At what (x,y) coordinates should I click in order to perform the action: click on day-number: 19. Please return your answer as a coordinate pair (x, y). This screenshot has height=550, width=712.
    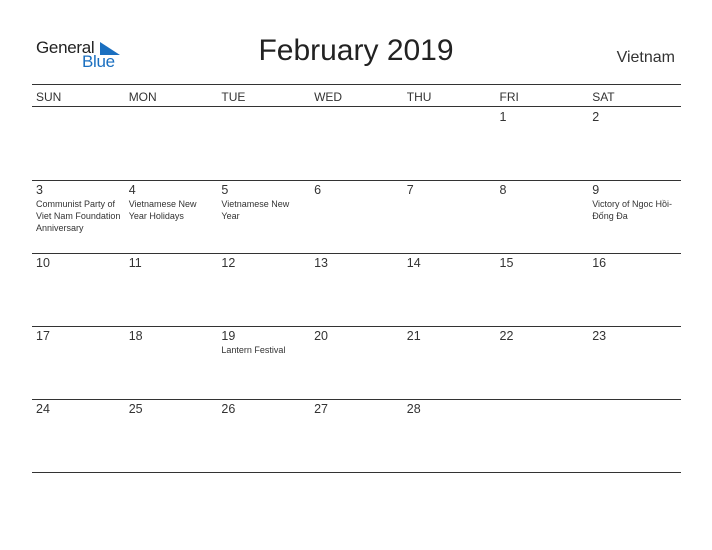
    Looking at the image, I should click on (228, 336).